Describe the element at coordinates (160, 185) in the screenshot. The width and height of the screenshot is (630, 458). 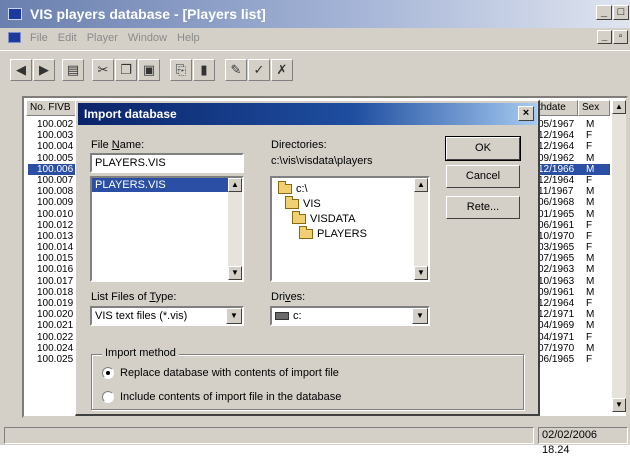
I see `list-item: PLAYERS.VIS` at that location.